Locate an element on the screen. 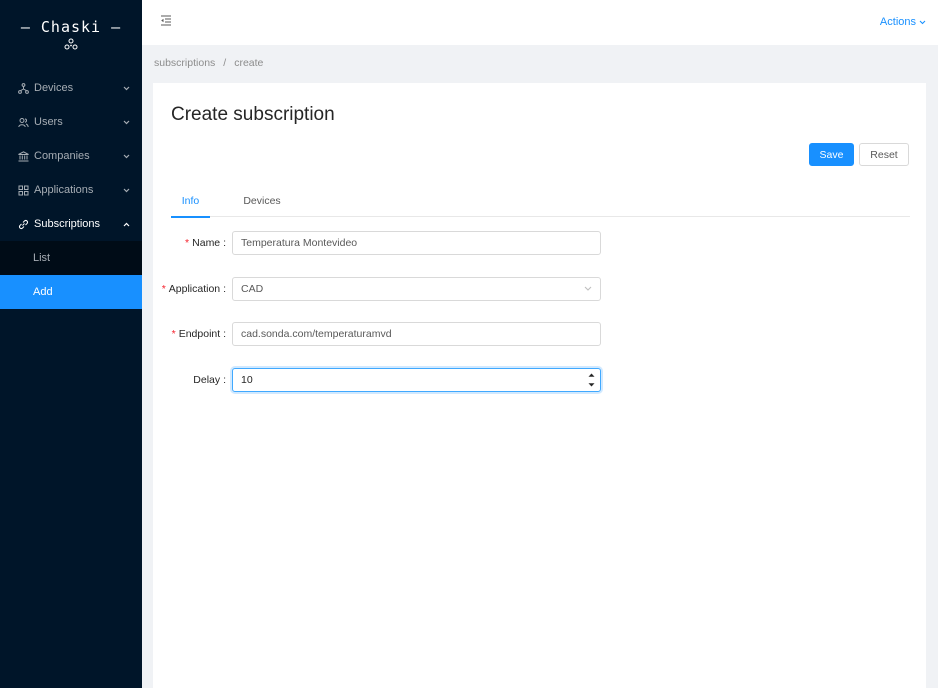 The image size is (938, 688). endpoint-label-text: Endpoint is located at coordinates (199, 334).